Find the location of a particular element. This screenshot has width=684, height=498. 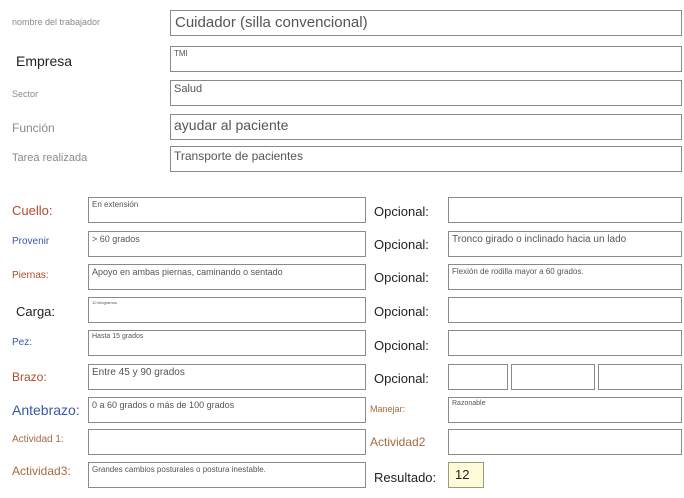

task-label: Tarea realizada is located at coordinates (50, 158).